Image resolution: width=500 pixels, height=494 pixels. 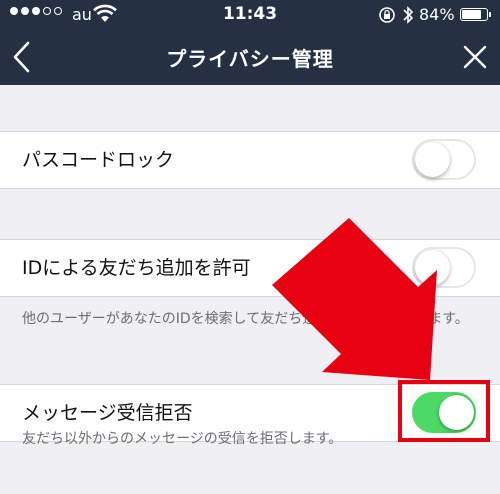 I want to click on id-add-toggle, so click(x=444, y=267).